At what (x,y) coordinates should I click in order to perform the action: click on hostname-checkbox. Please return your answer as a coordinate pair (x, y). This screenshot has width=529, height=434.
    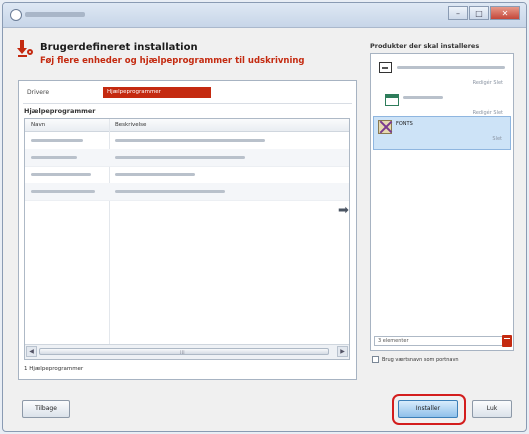
    Looking at the image, I should click on (375, 359).